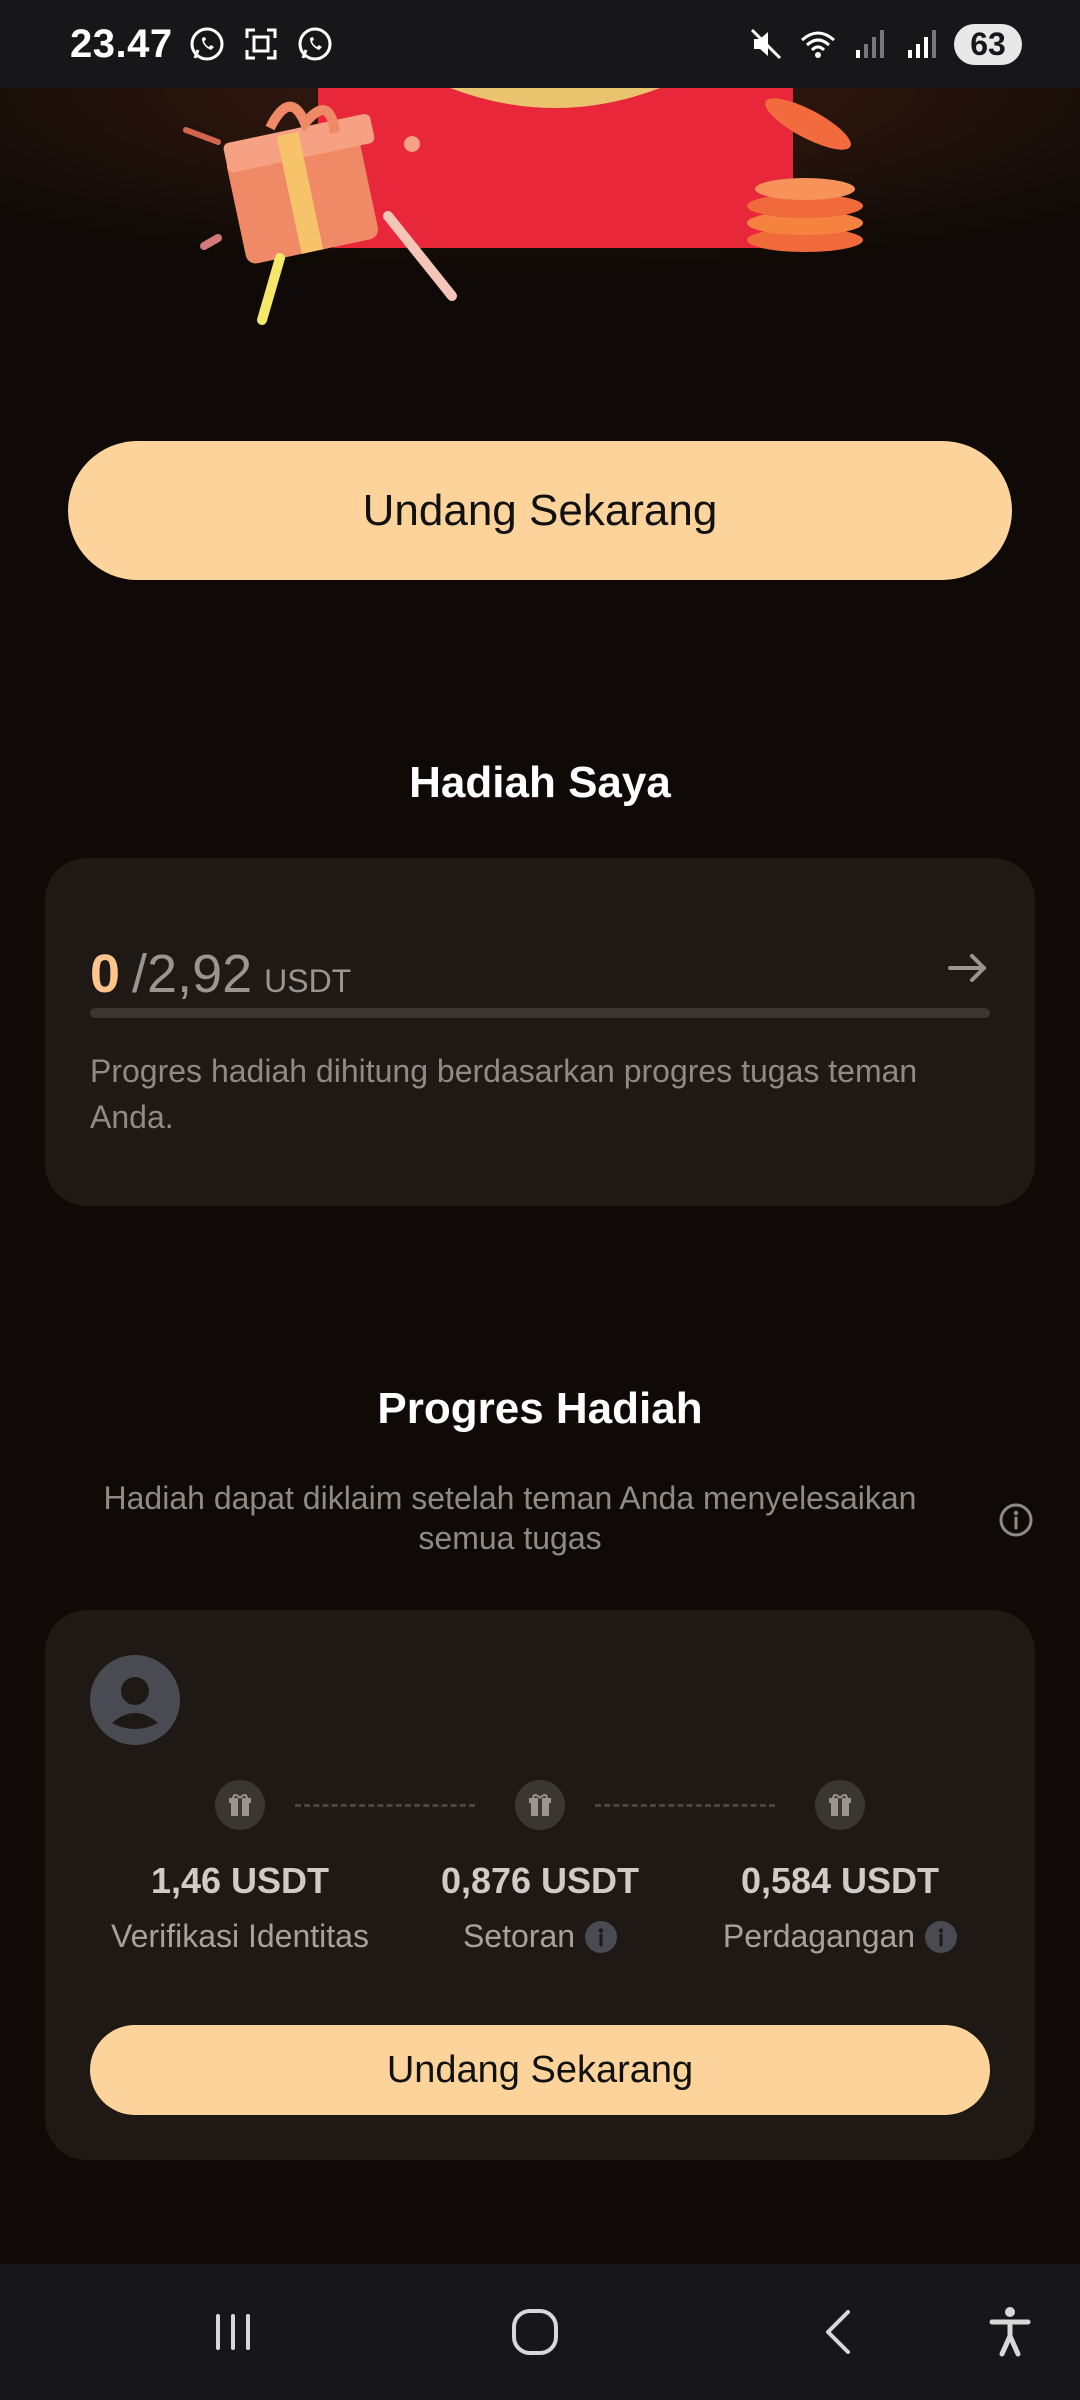 The height and width of the screenshot is (2400, 1080). I want to click on reward-progress-title: Progres Hadiah, so click(540, 1408).